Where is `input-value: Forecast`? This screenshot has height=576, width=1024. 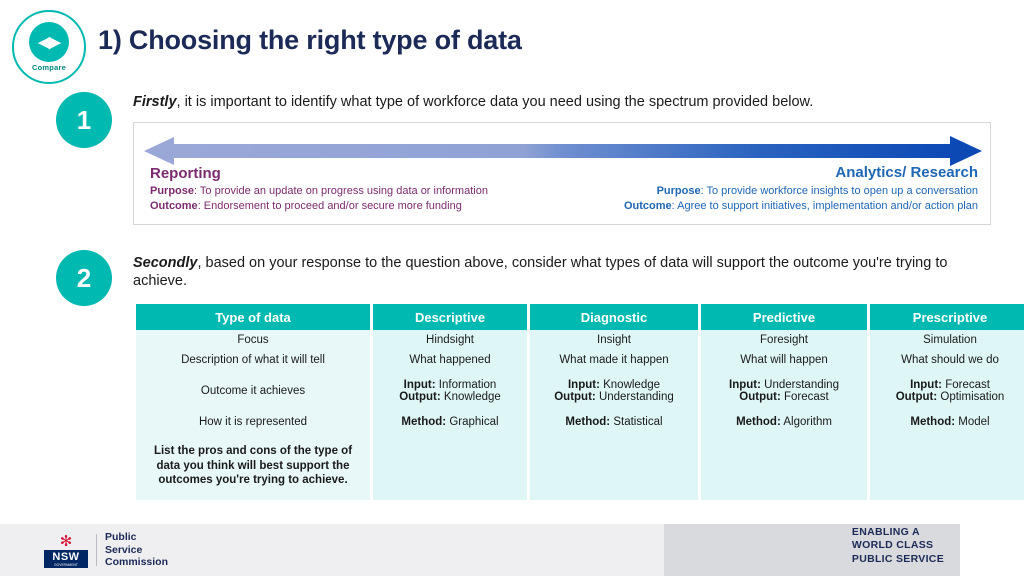
input-value: Forecast is located at coordinates (966, 385).